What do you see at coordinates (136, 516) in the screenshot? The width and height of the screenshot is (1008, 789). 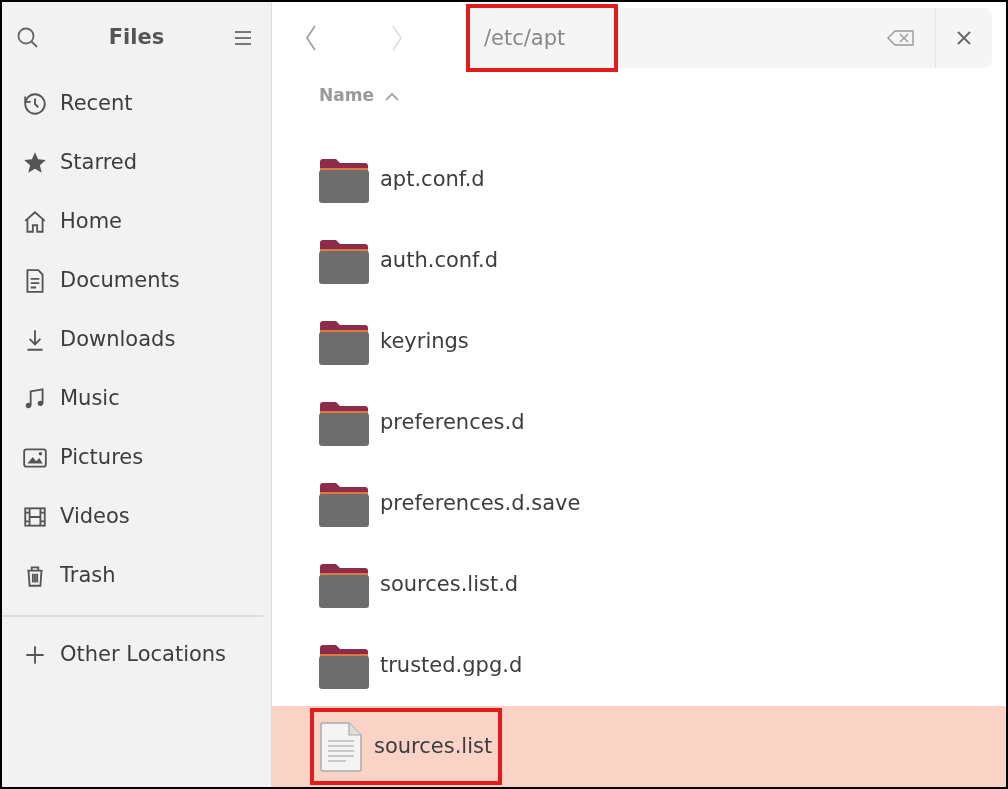 I see `sidebar-item: Videos` at bounding box center [136, 516].